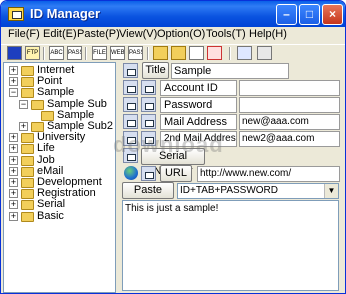  I want to click on field-row-account-id: Account ID, so click(231, 88).